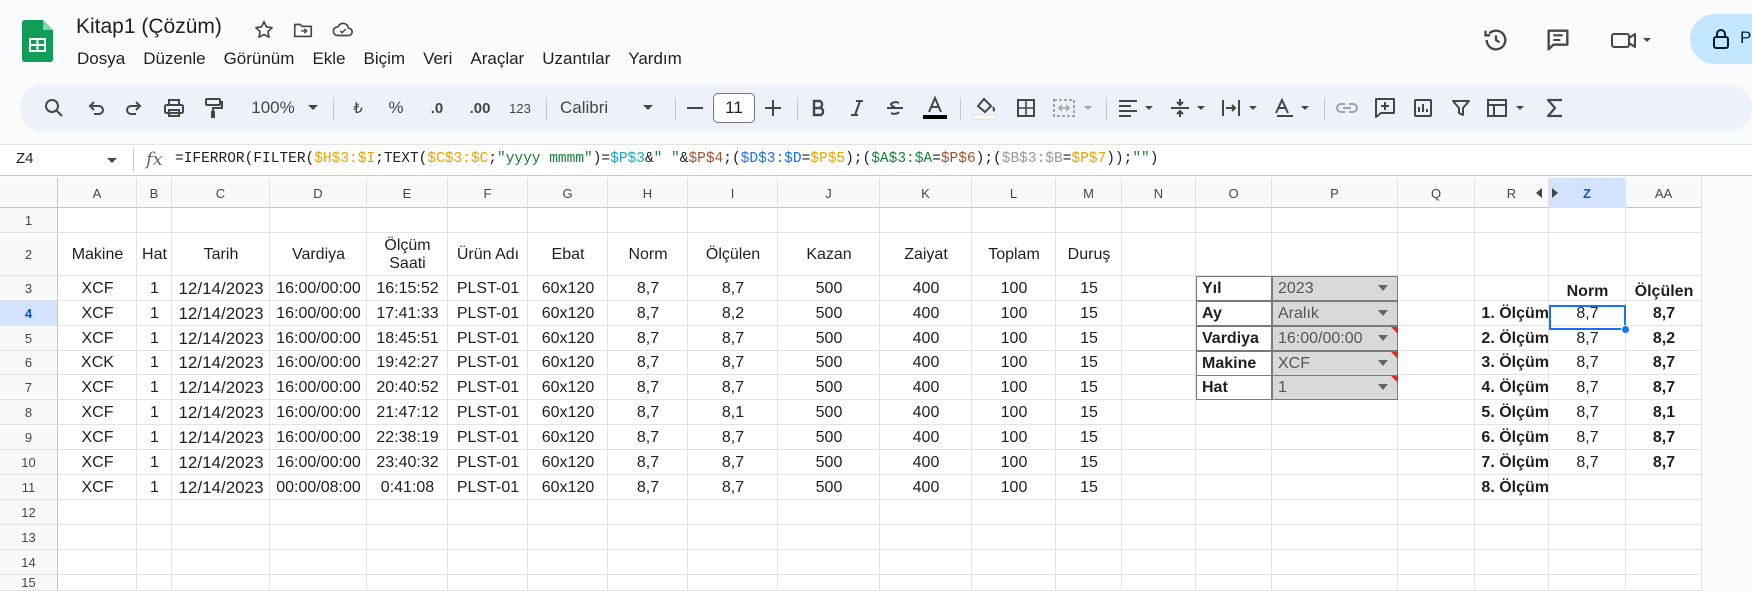 This screenshot has height=591, width=1752. I want to click on select-all-corner, so click(29, 193).